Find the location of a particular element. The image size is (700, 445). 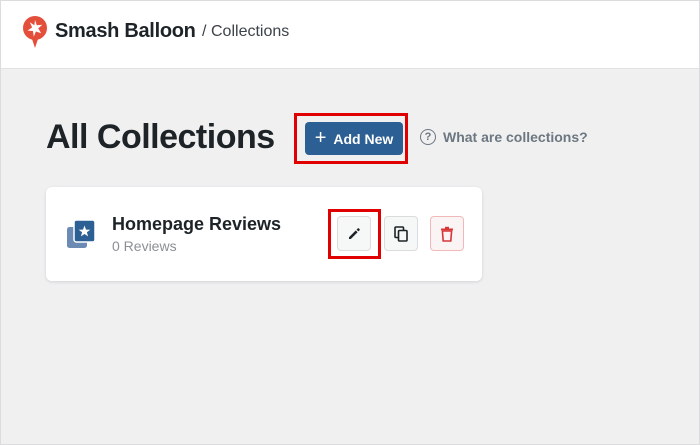

add-new-button: + Add New is located at coordinates (354, 138).